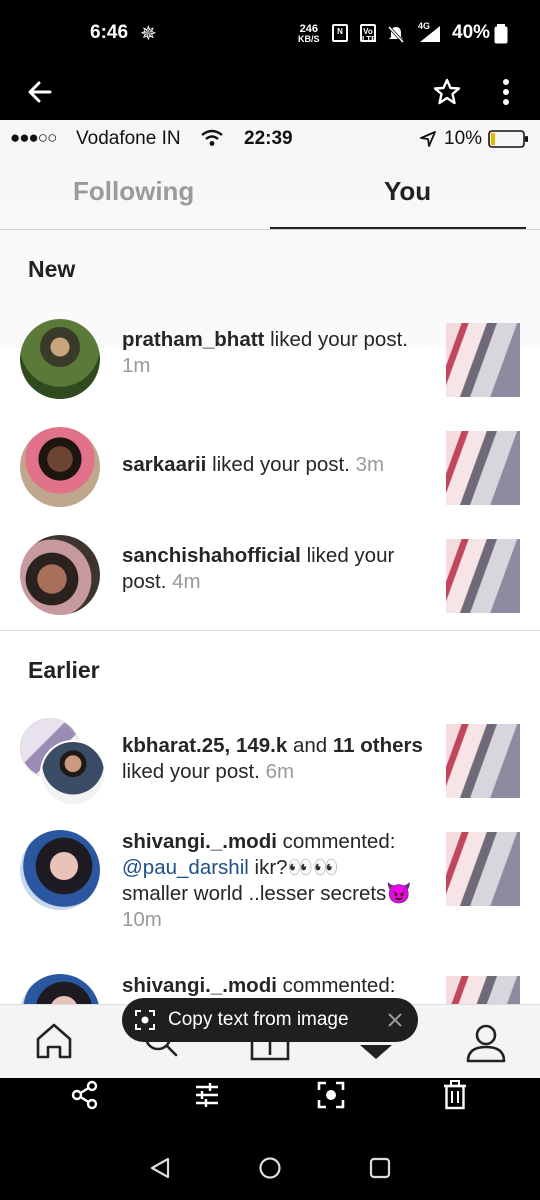 The image size is (540, 1200). Describe the element at coordinates (160, 1168) in the screenshot. I see `nav-back-icon` at that location.